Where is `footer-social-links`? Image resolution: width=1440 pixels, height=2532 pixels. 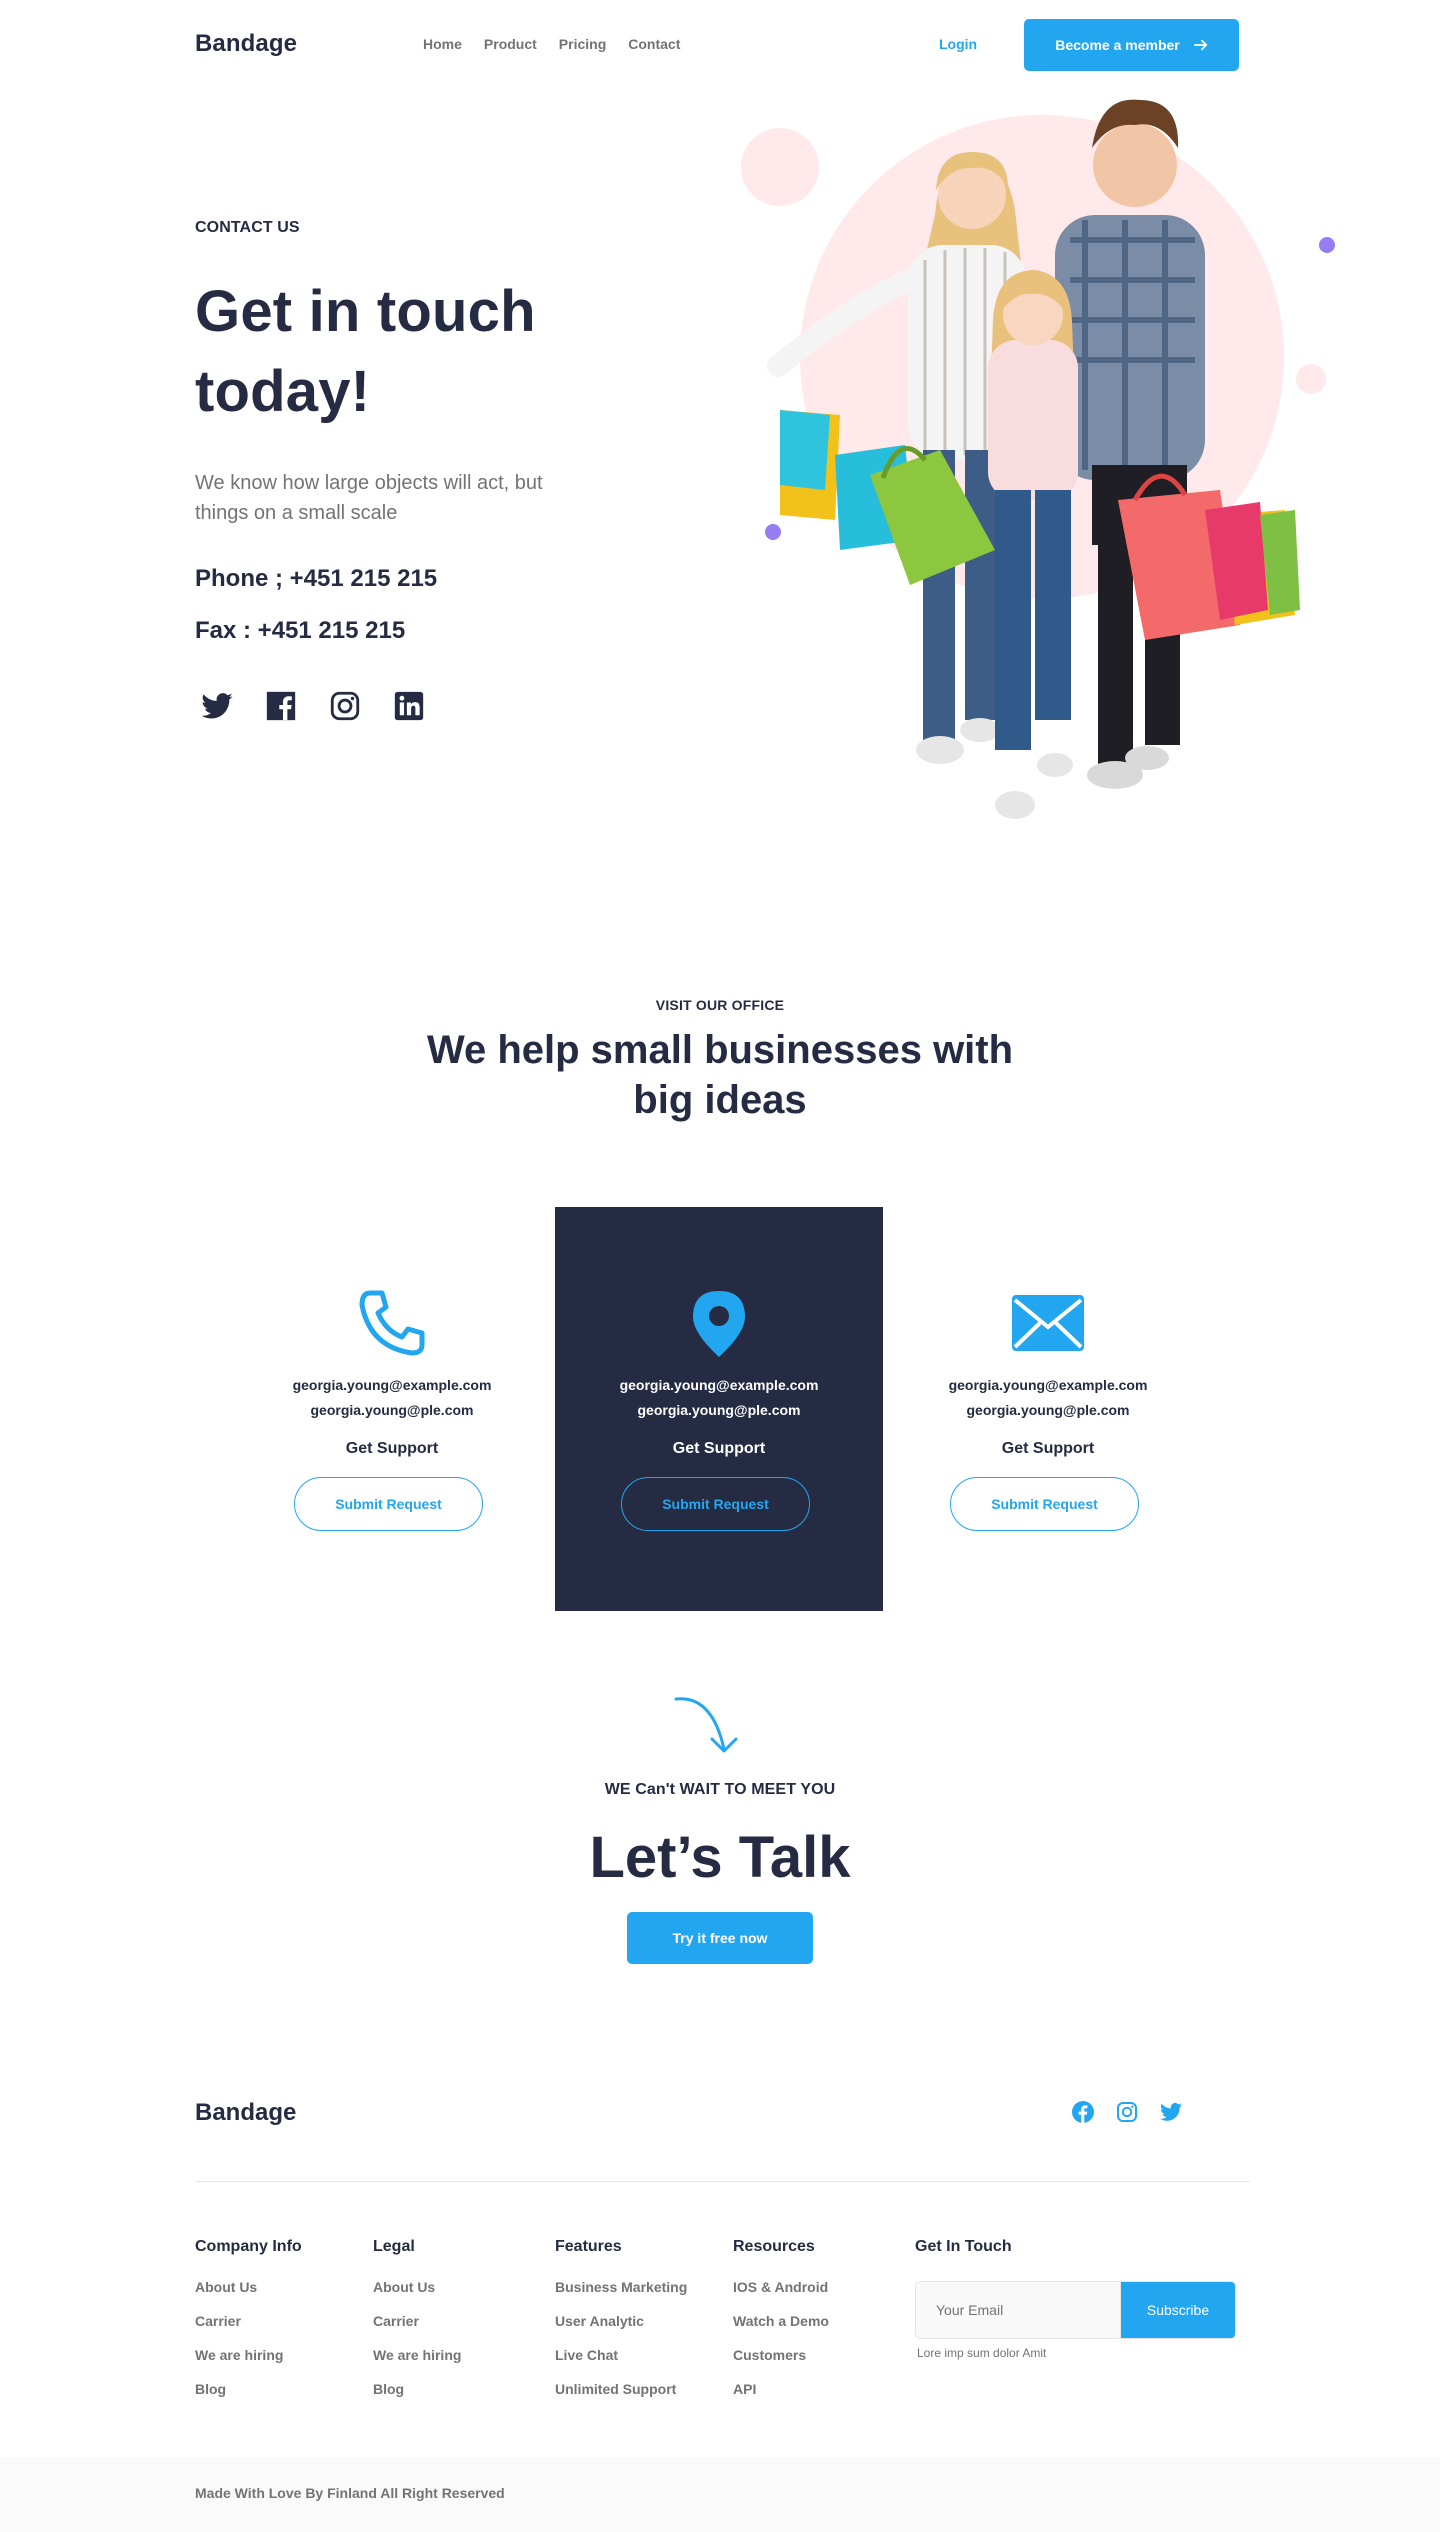
footer-social-links is located at coordinates (1127, 2112).